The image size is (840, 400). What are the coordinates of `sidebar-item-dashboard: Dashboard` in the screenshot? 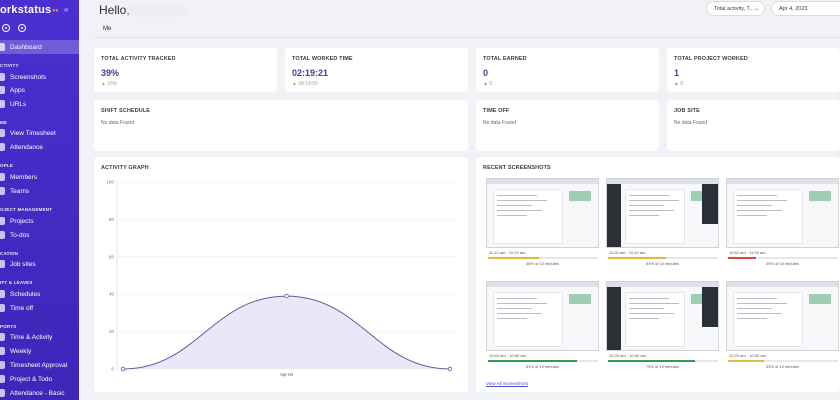 It's located at (39, 47).